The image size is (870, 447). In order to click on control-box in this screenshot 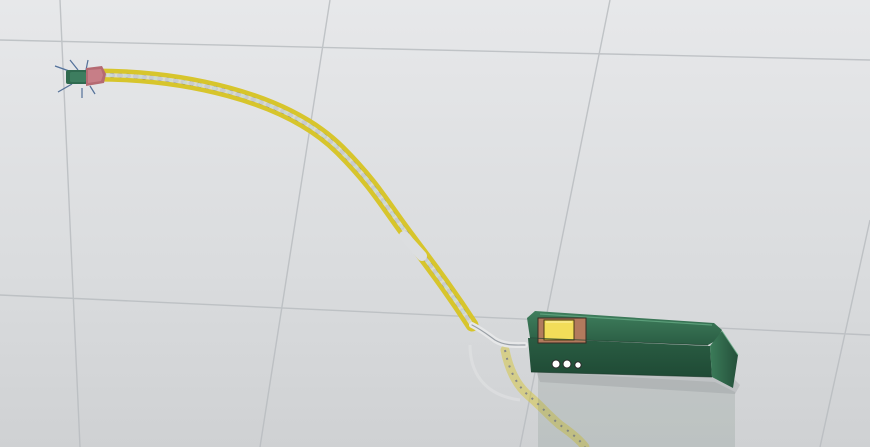, I will do `click(633, 352)`.